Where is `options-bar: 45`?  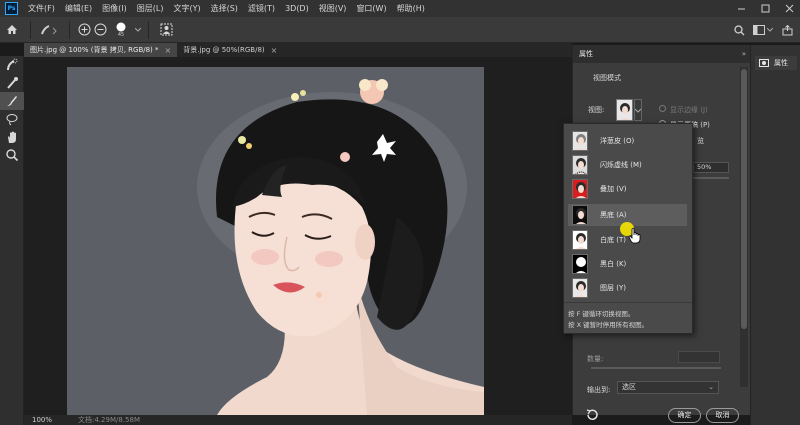 options-bar: 45 is located at coordinates (400, 30).